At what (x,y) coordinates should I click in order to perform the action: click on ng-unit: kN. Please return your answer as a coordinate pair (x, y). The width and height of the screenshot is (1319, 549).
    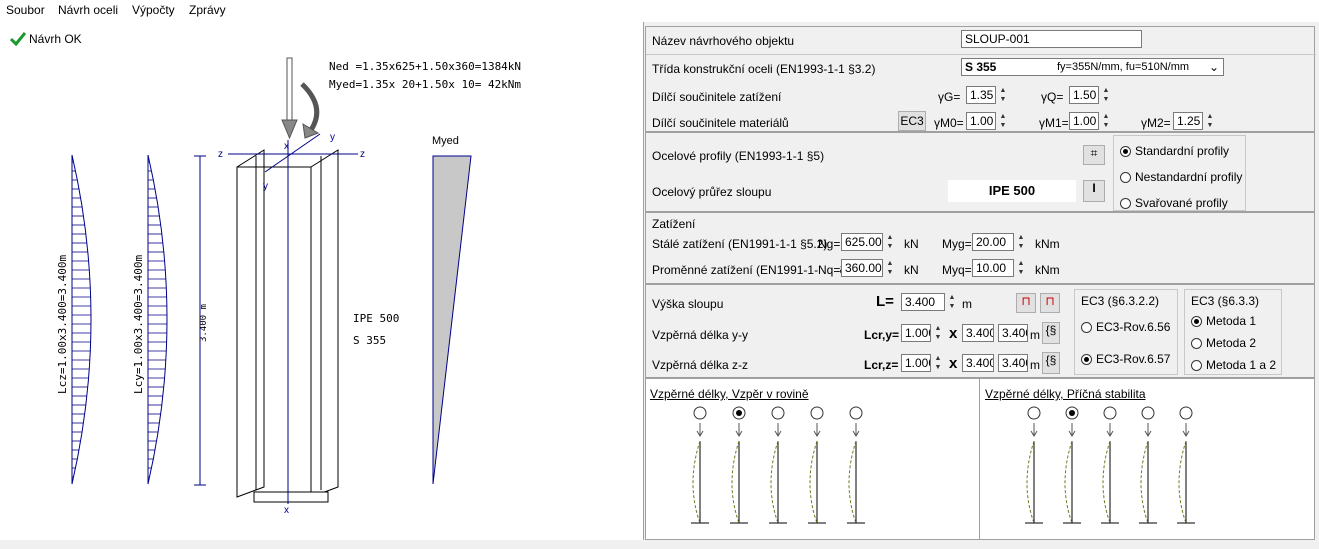
    Looking at the image, I should click on (911, 244).